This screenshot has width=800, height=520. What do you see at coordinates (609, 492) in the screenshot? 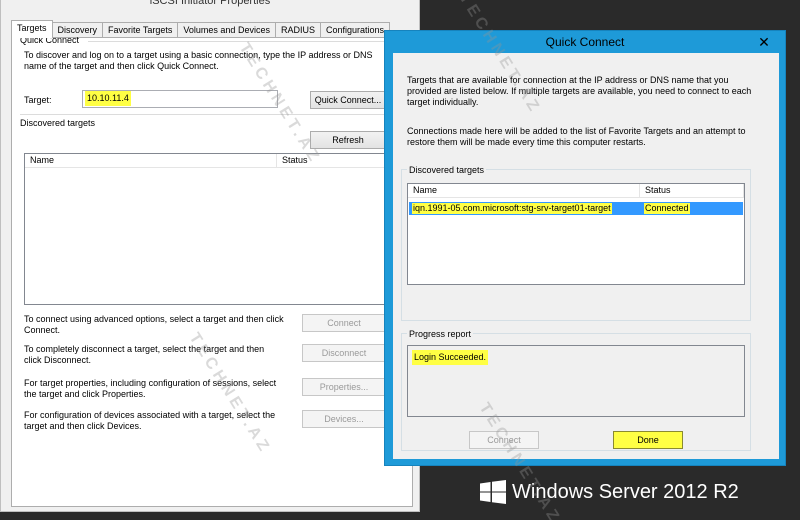
I see `windows-server-branding: Windows Server 2012 R2` at bounding box center [609, 492].